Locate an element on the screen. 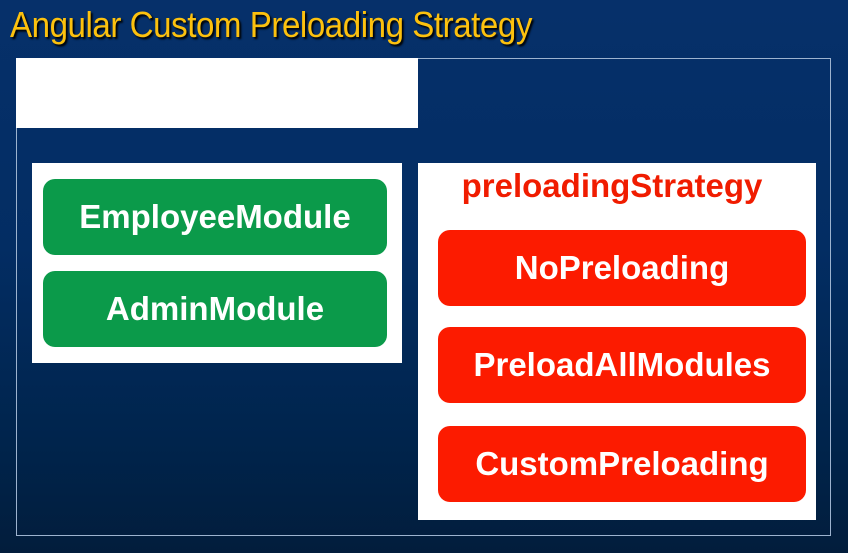 This screenshot has width=848, height=553. no-preloading-box: NoPreloading is located at coordinates (622, 268).